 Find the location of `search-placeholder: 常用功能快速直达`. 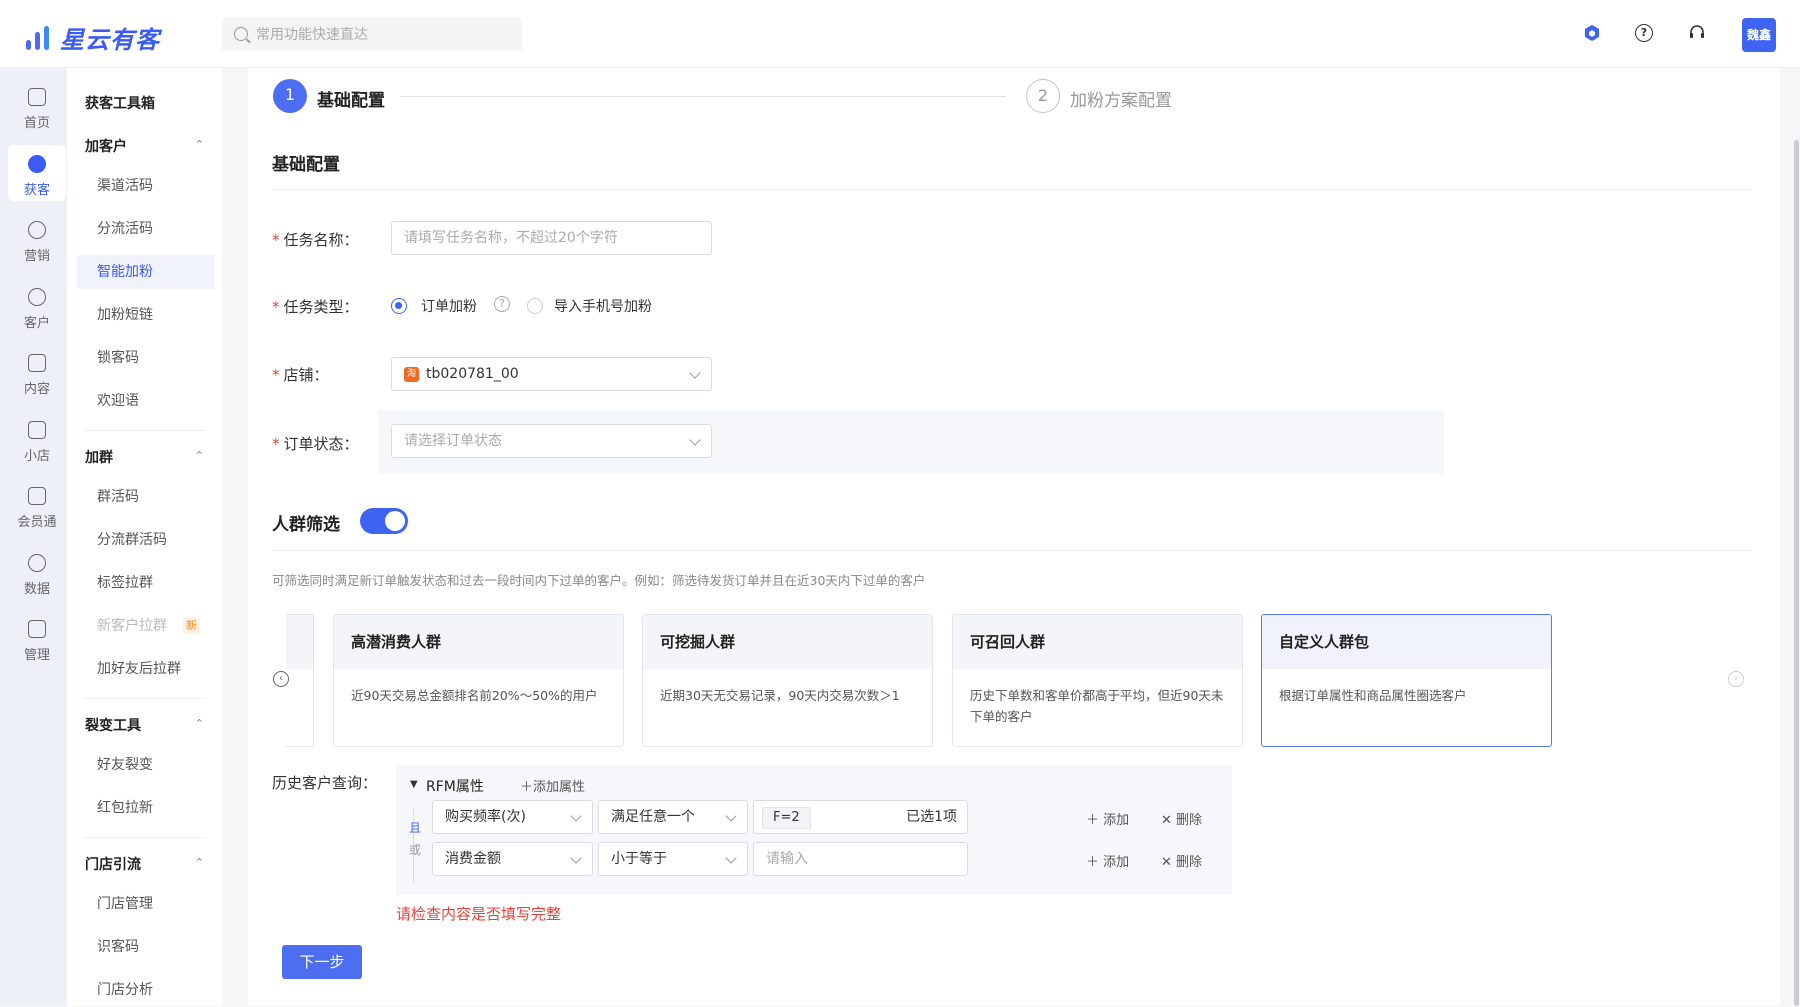

search-placeholder: 常用功能快速直达 is located at coordinates (312, 35).